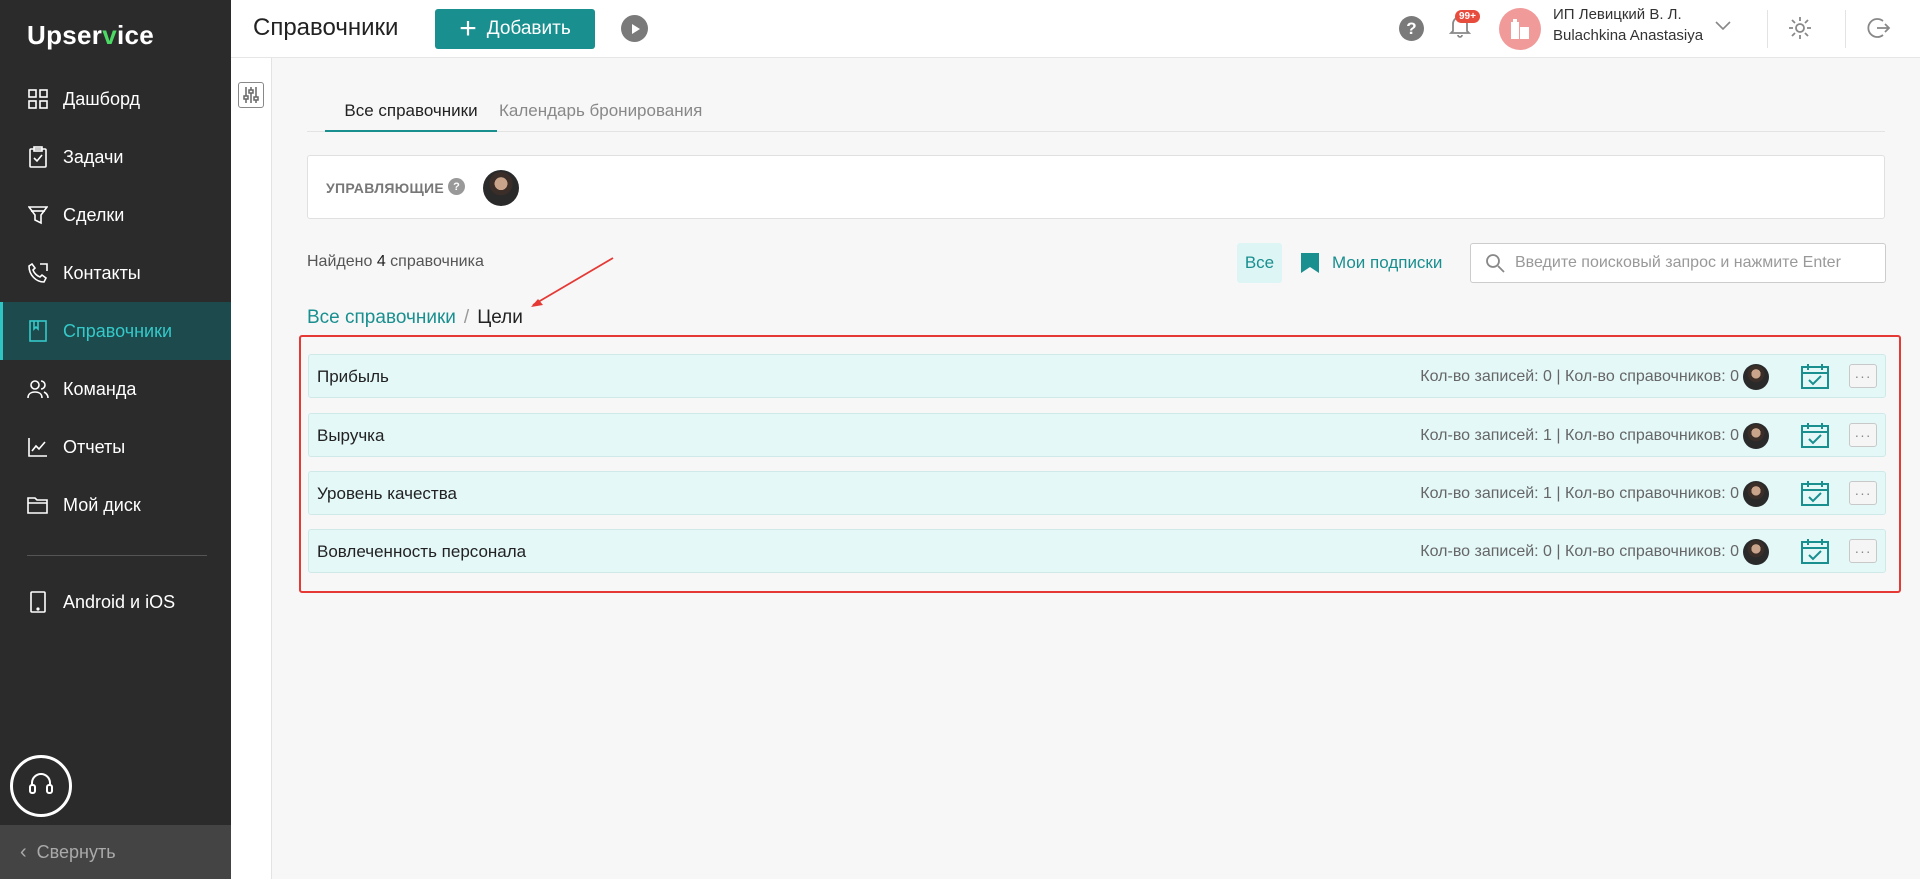 The image size is (1920, 879). Describe the element at coordinates (1845, 29) in the screenshot. I see `header-divider` at that location.